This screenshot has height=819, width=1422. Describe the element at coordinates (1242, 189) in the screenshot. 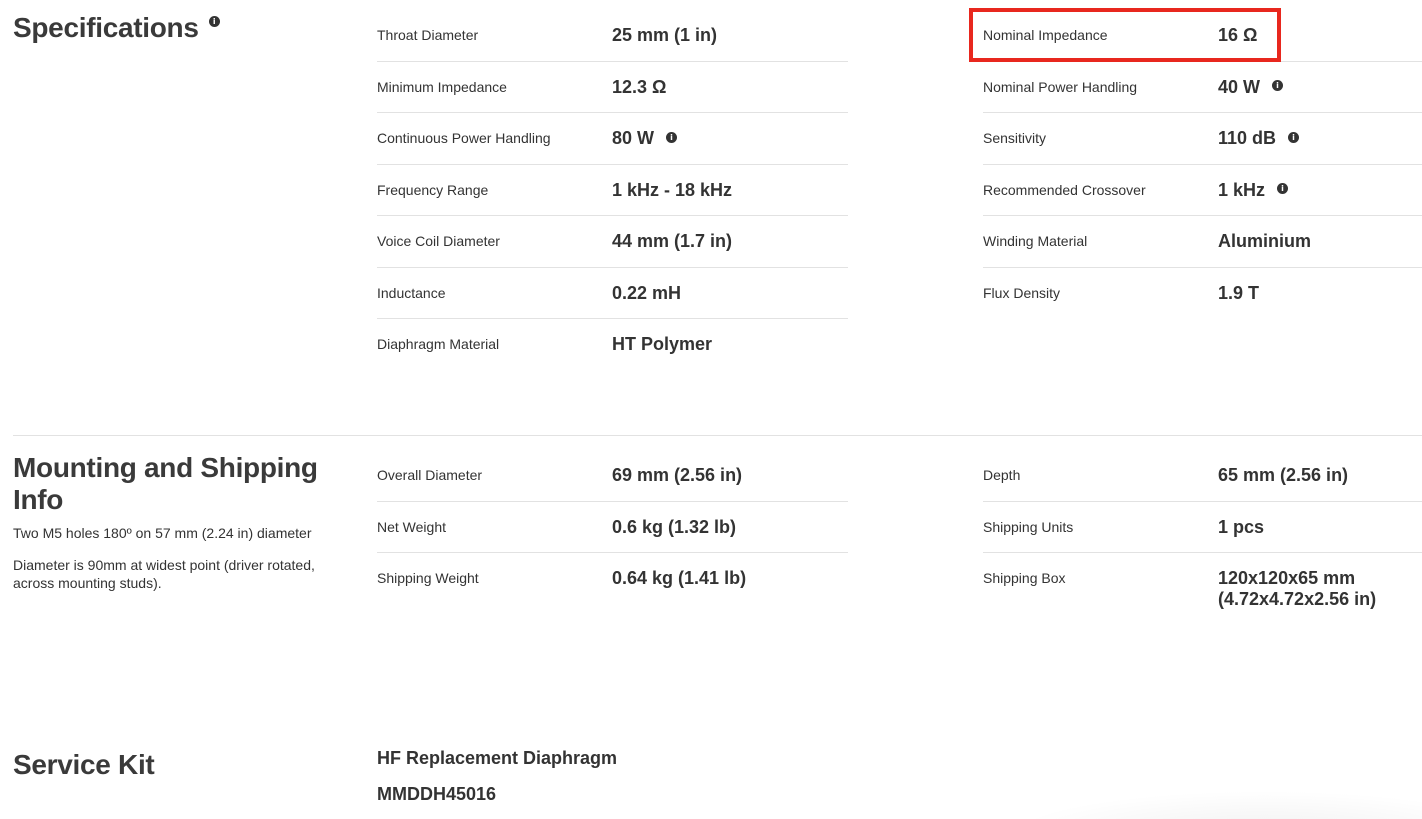

I see `spec-value-text: 1 kHz` at that location.